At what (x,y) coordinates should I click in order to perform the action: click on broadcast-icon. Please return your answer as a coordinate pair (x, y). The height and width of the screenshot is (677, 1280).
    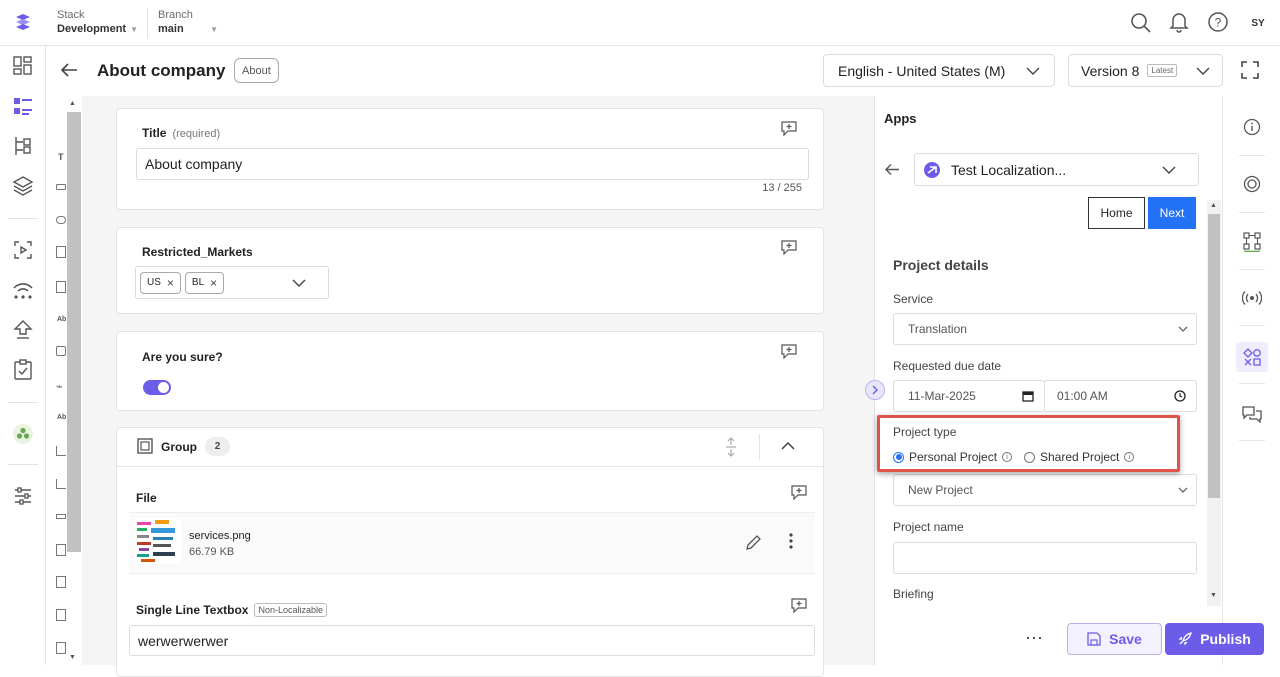
    Looking at the image, I should click on (1252, 298).